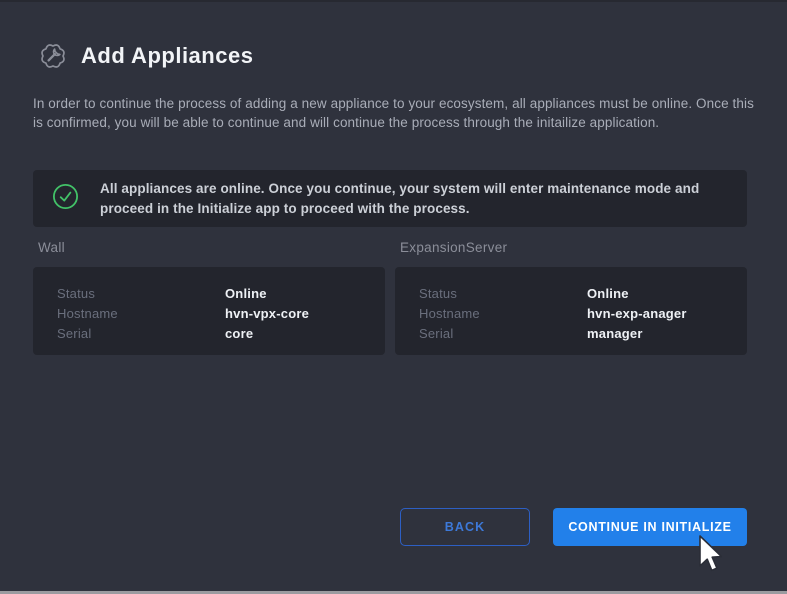 The width and height of the screenshot is (787, 594). What do you see at coordinates (615, 333) in the screenshot?
I see `field-value: manager` at bounding box center [615, 333].